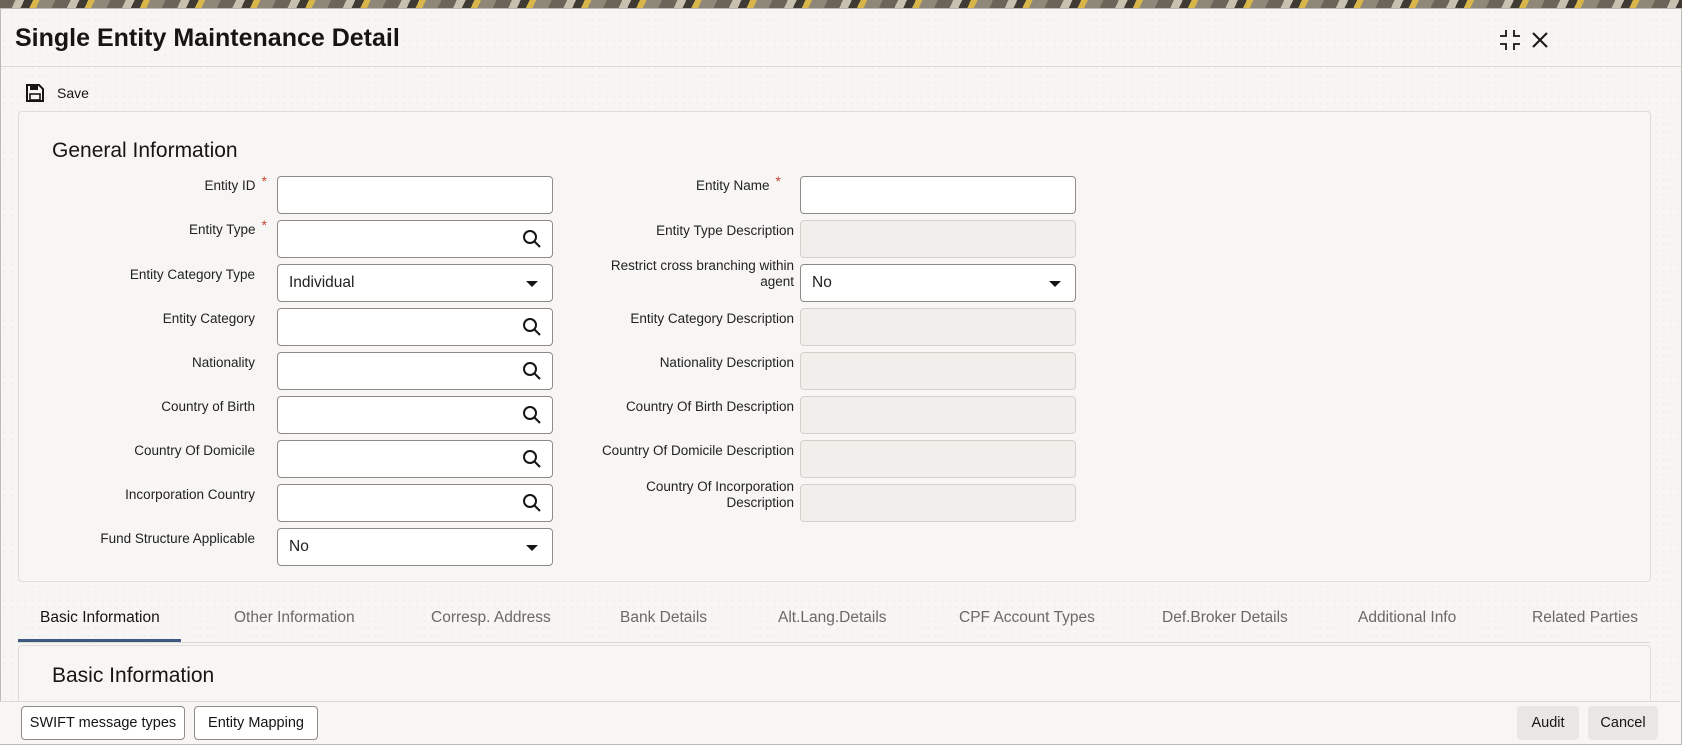 The height and width of the screenshot is (745, 1682). What do you see at coordinates (208, 406) in the screenshot?
I see `country-of-birth-label: Country of Birth` at bounding box center [208, 406].